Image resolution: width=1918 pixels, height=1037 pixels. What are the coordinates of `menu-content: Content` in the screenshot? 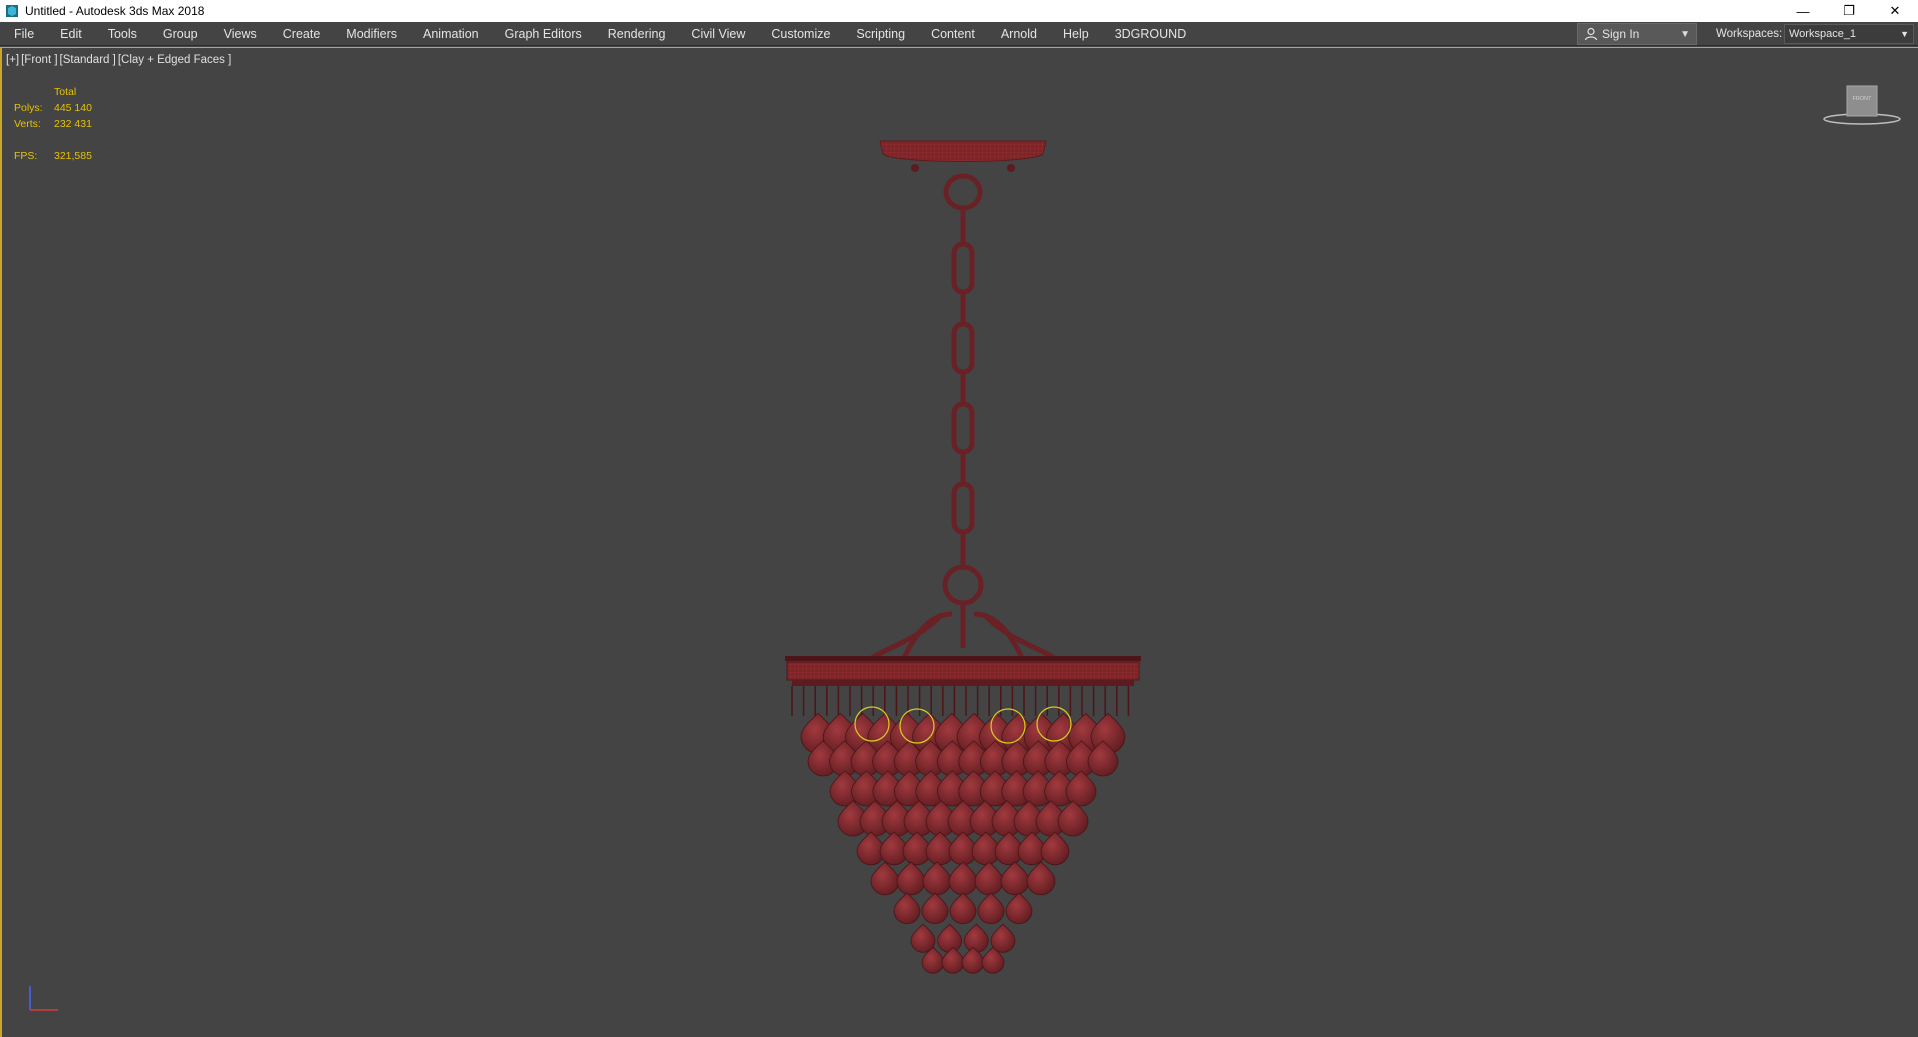 It's located at (953, 34).